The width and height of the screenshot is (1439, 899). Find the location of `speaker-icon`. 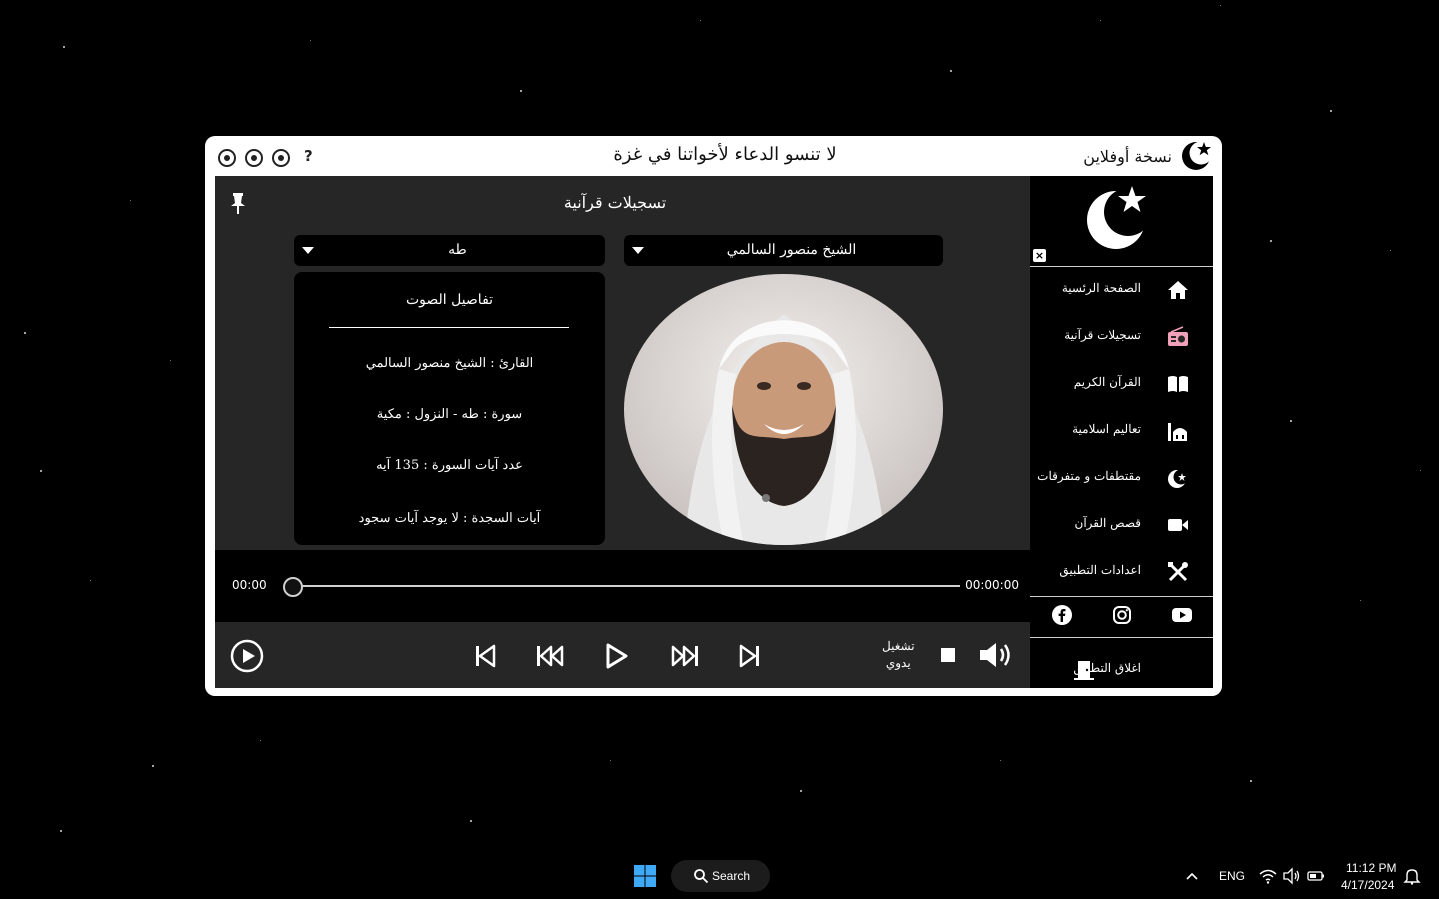

speaker-icon is located at coordinates (1292, 876).